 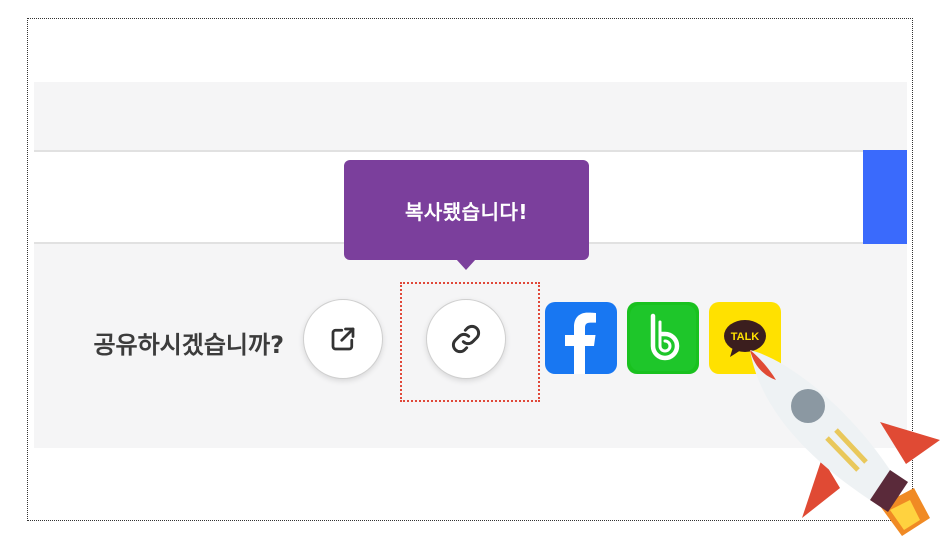 I want to click on copy-url-button, so click(x=885, y=197).